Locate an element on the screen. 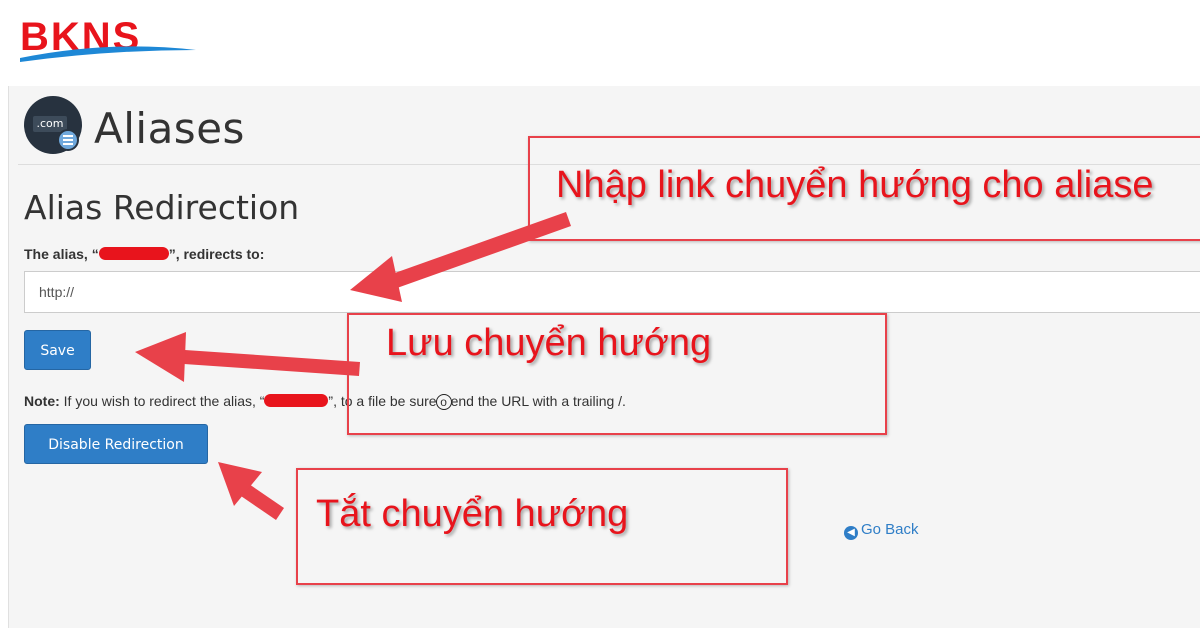  redirect-url-input is located at coordinates (612, 292).